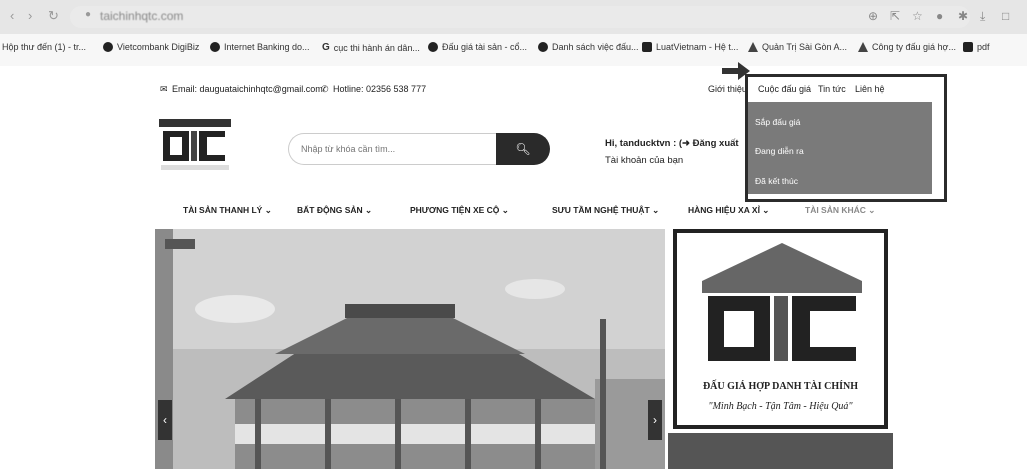 The height and width of the screenshot is (469, 1027). Describe the element at coordinates (777, 122) in the screenshot. I see `dropdown-item-upcoming: Sắp đấu giá` at that location.